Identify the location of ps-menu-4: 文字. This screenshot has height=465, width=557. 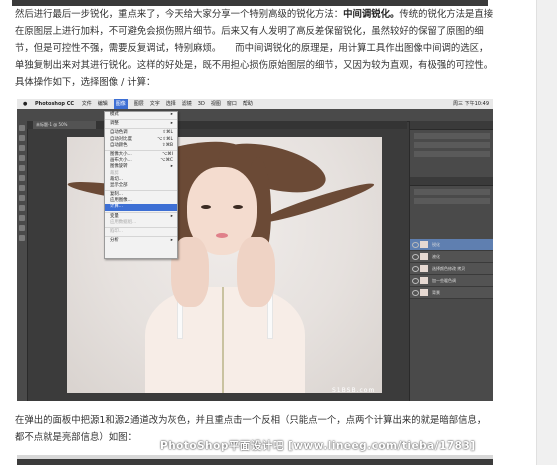
(155, 104).